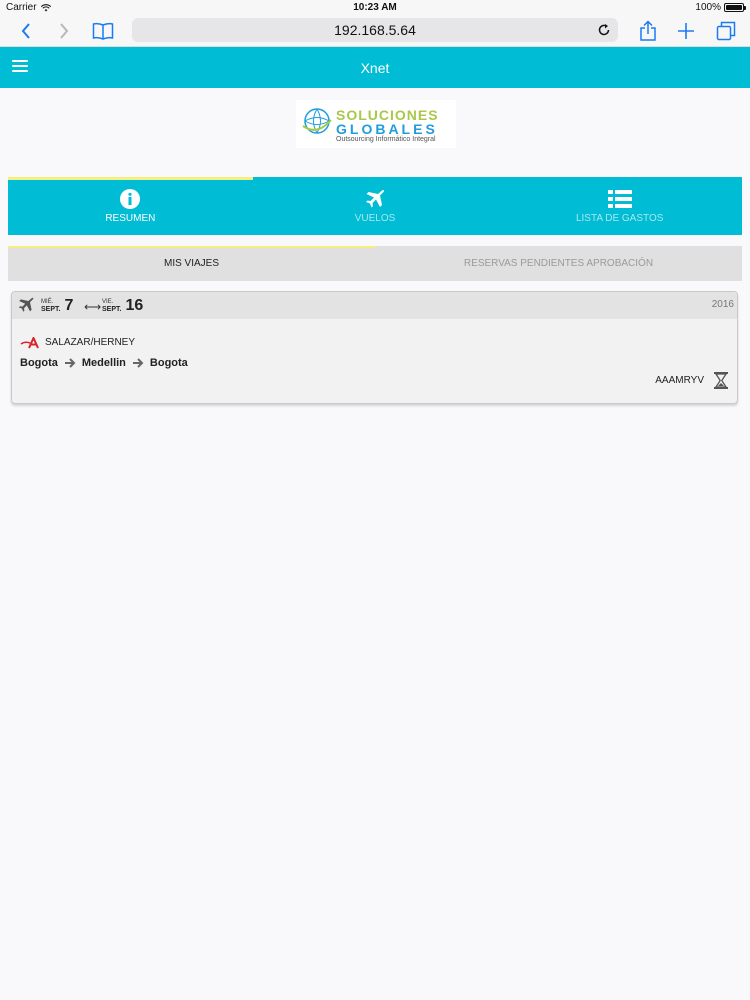 The height and width of the screenshot is (1000, 750). What do you see at coordinates (387, 129) in the screenshot?
I see `logo-text-line2: GLOBALES` at bounding box center [387, 129].